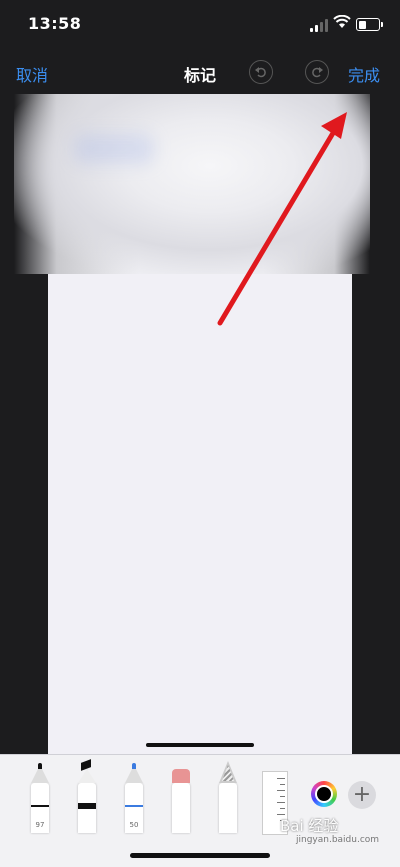 The width and height of the screenshot is (400, 867). Describe the element at coordinates (200, 745) in the screenshot. I see `canvas-scroll-handle` at that location.